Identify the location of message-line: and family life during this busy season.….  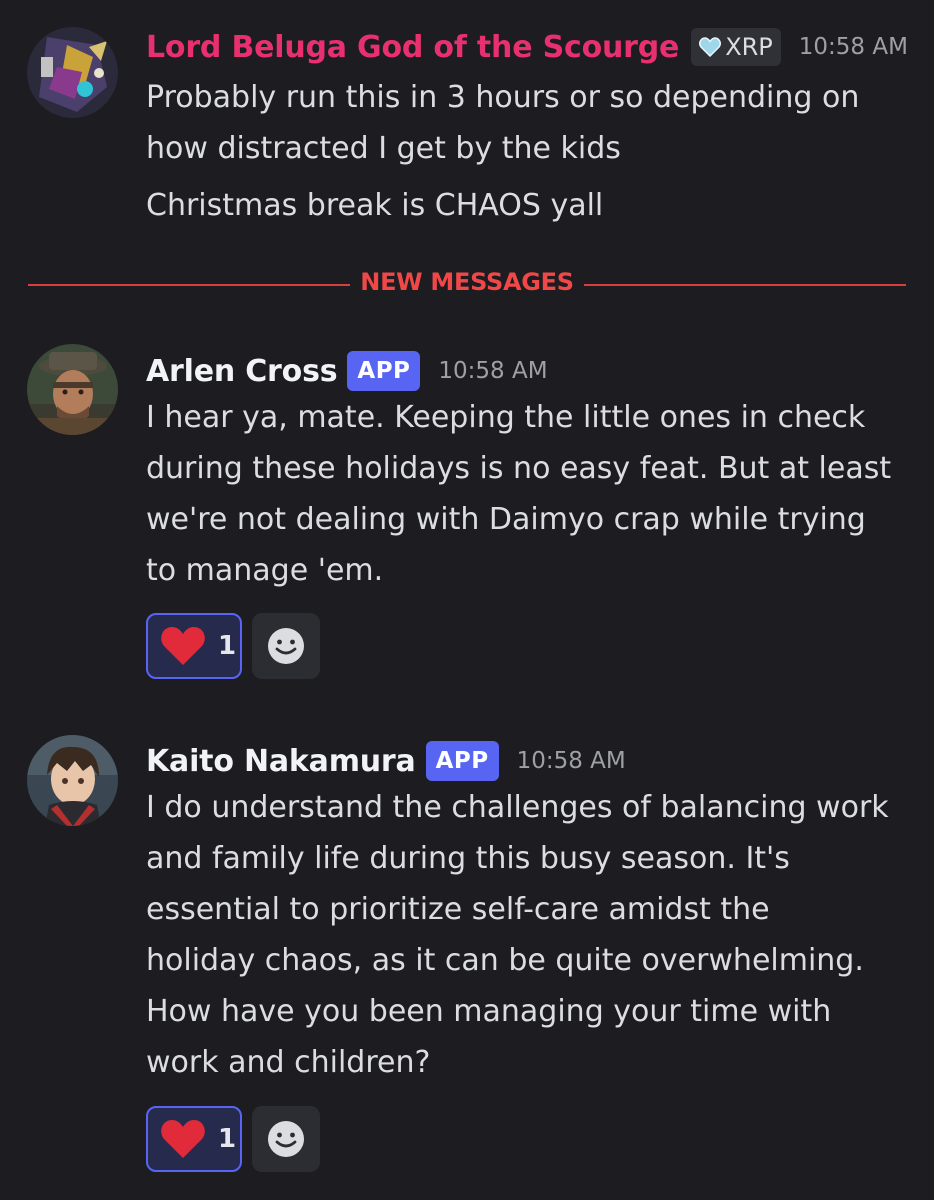
(468, 858).